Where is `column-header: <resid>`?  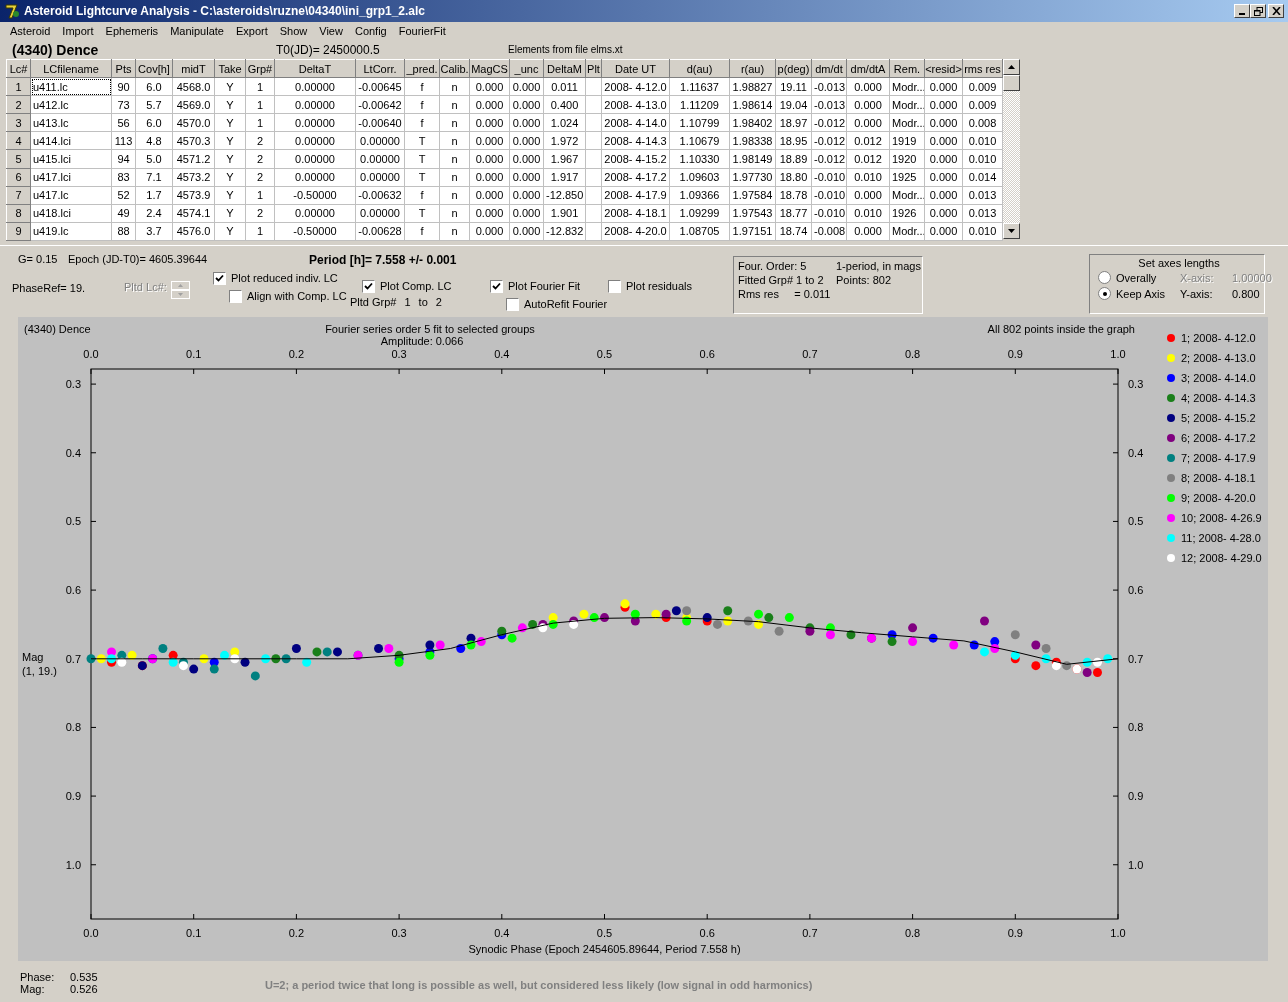
column-header: <resid> is located at coordinates (943, 68).